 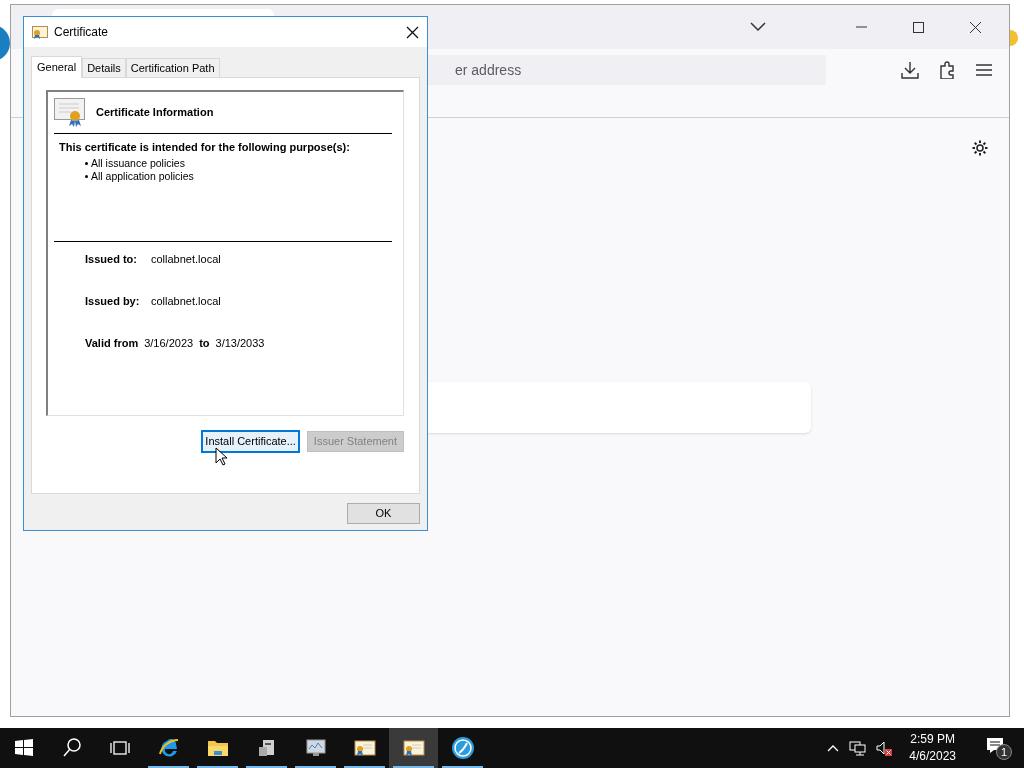 What do you see at coordinates (142, 176) in the screenshot?
I see `purpose-item: All application policies` at bounding box center [142, 176].